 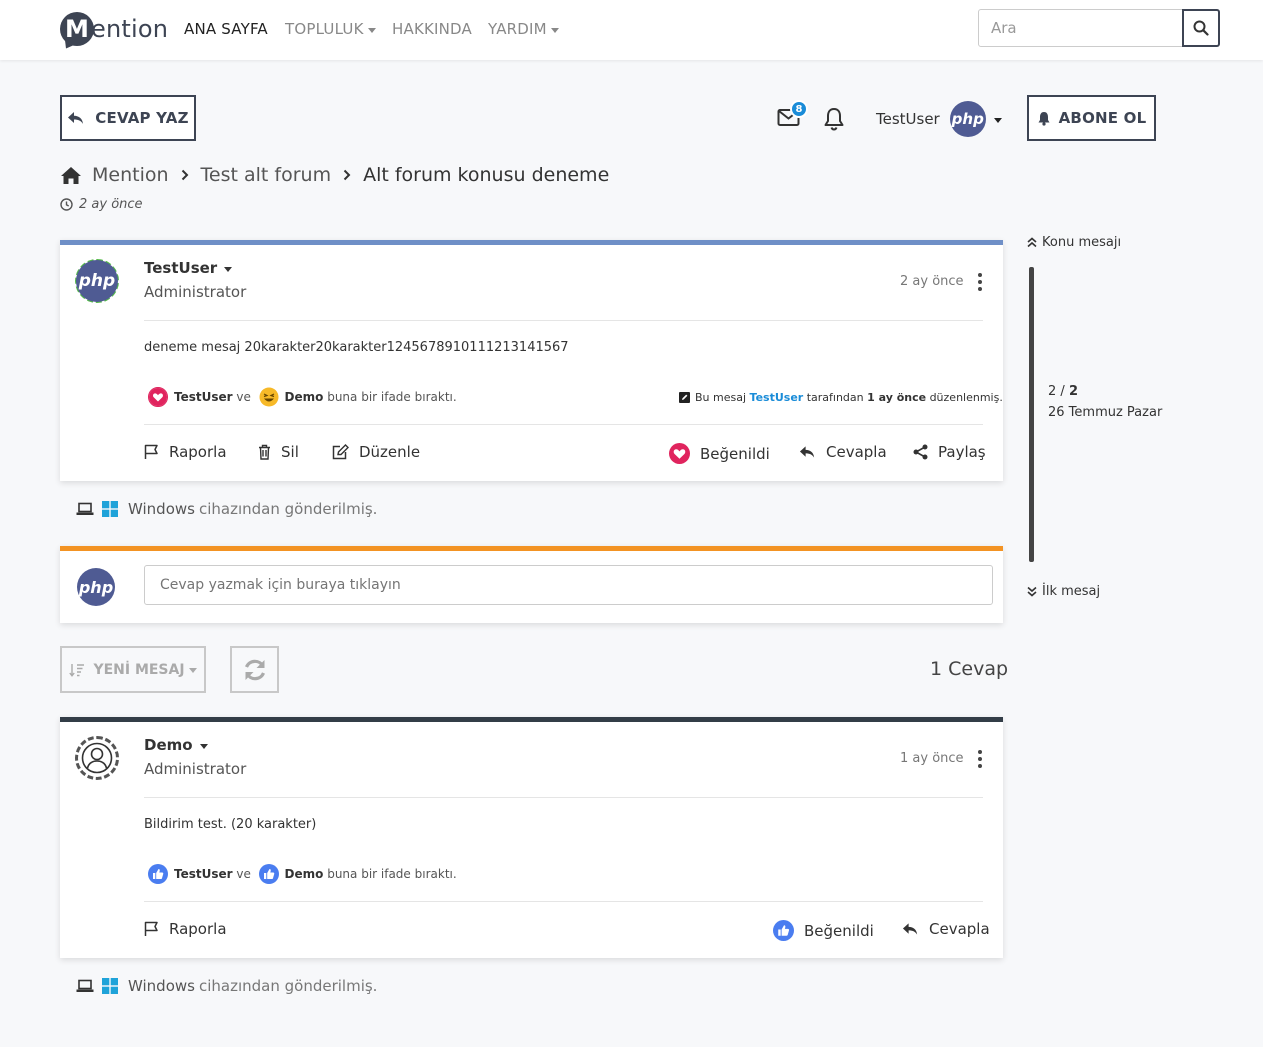 What do you see at coordinates (71, 175) in the screenshot?
I see `home-icon` at bounding box center [71, 175].